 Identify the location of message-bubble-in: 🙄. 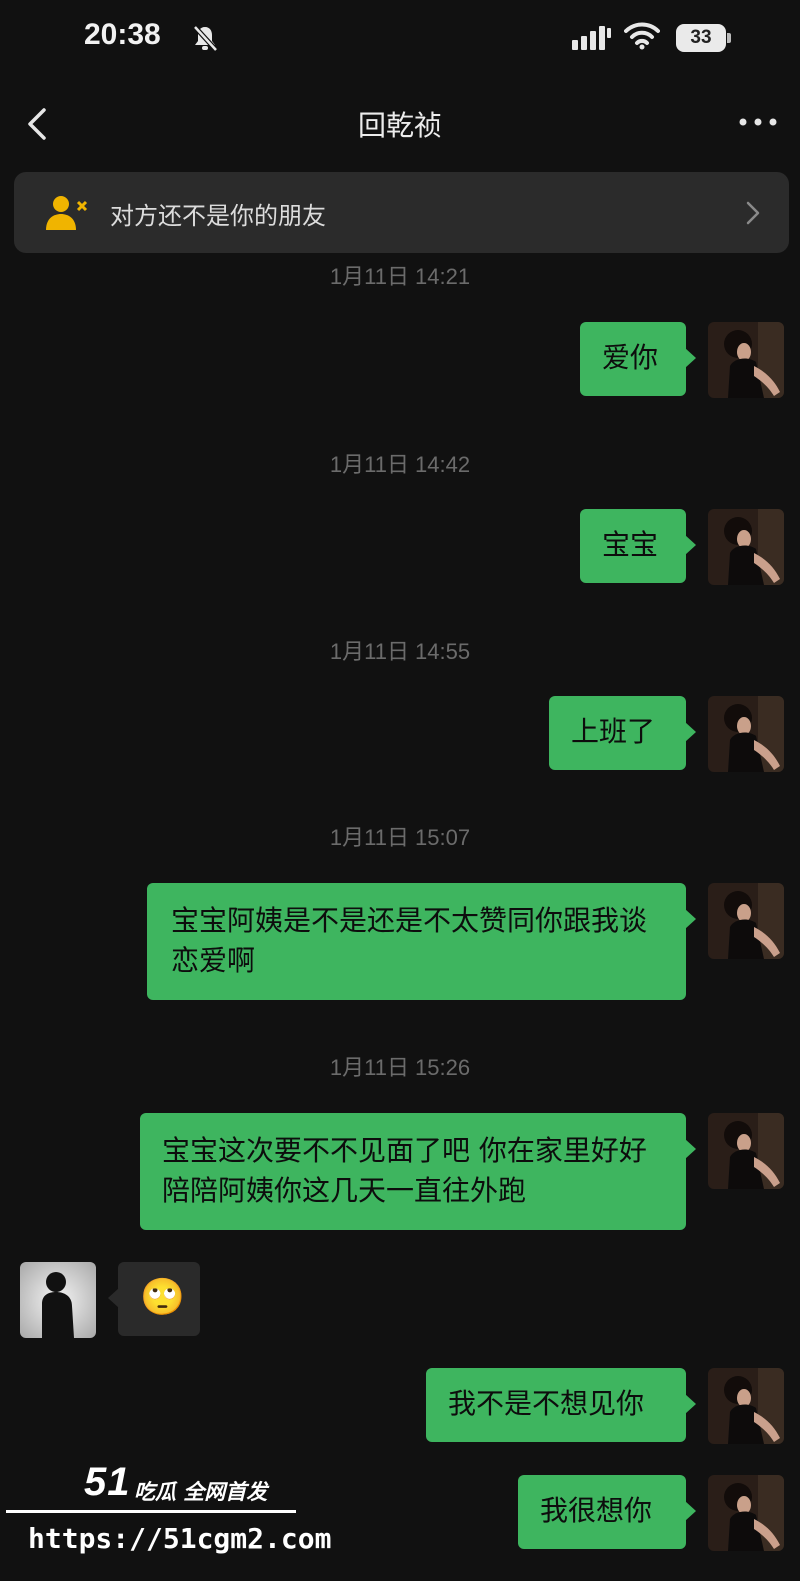
(154, 1299).